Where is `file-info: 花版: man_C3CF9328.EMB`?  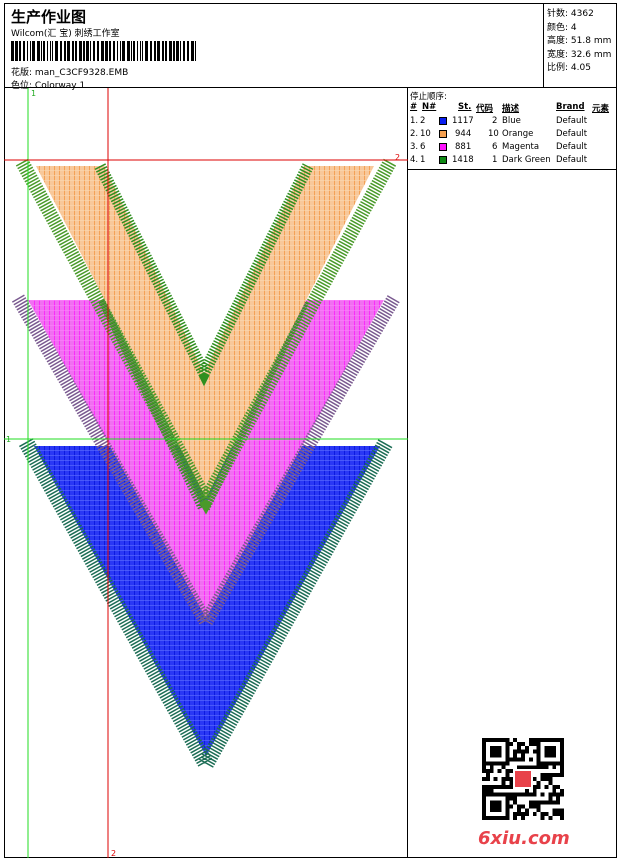
file-info: 花版: man_C3CF9328.EMB is located at coordinates (69, 71).